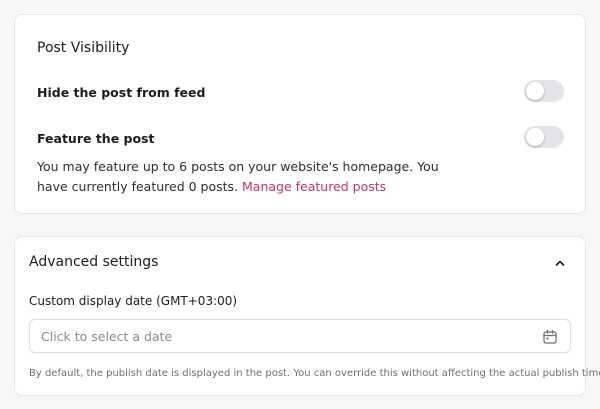 The height and width of the screenshot is (409, 600). Describe the element at coordinates (133, 301) in the screenshot. I see `custom-display-date-label: Custom display date (GMT+03:00)` at that location.